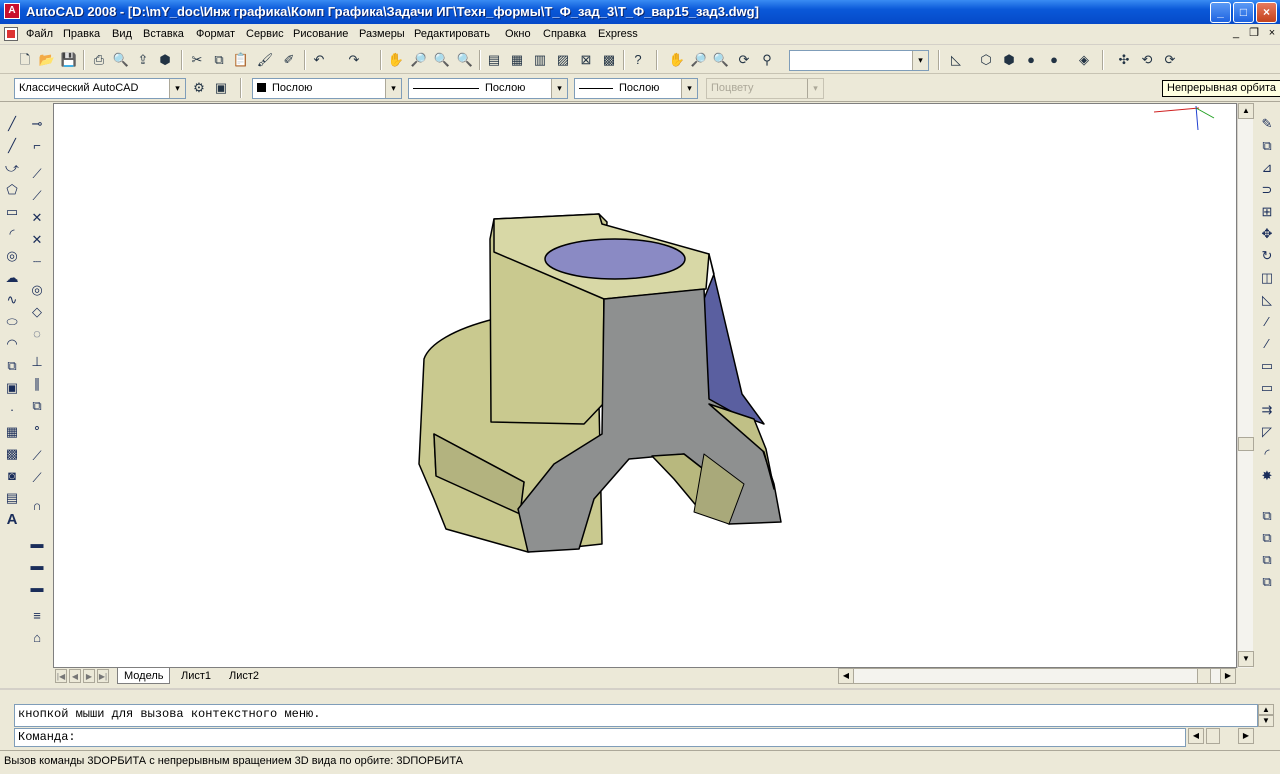  Describe the element at coordinates (12, 322) in the screenshot. I see `ellipse-icon: ⬭` at that location.